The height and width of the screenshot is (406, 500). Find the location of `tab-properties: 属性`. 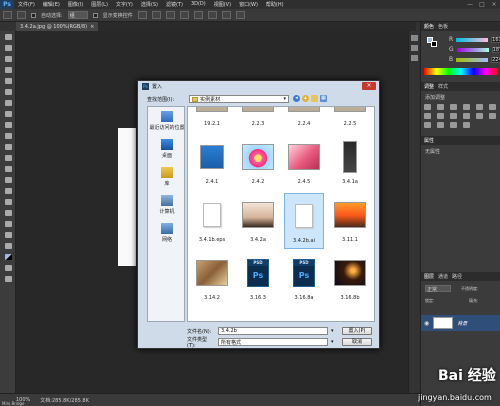

tab-properties: 属性 is located at coordinates (429, 140).